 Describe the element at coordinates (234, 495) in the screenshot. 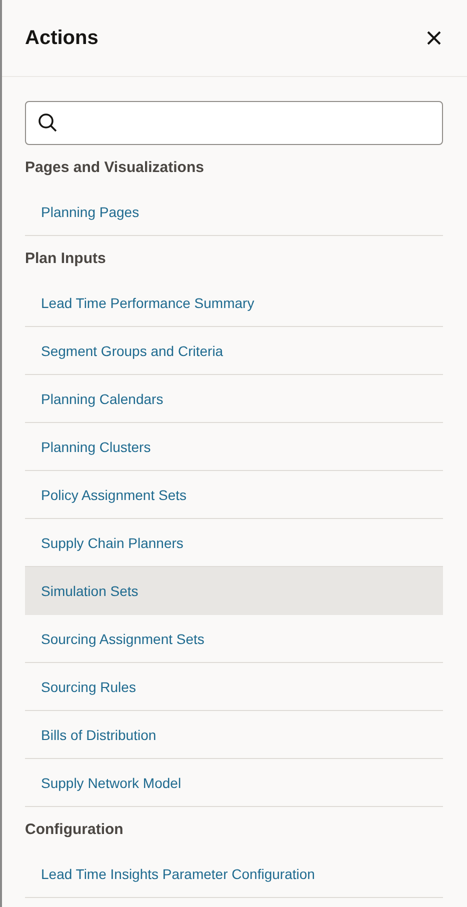

I see `menu-item: Policy Assignment Sets` at that location.